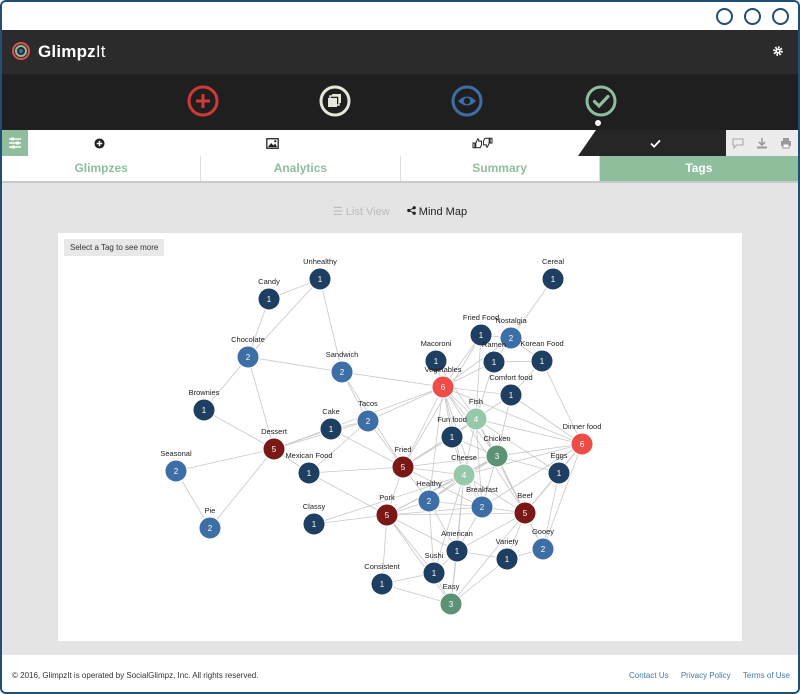 This screenshot has height=694, width=800. Describe the element at coordinates (400, 143) in the screenshot. I see `sub-toolbar` at that location.